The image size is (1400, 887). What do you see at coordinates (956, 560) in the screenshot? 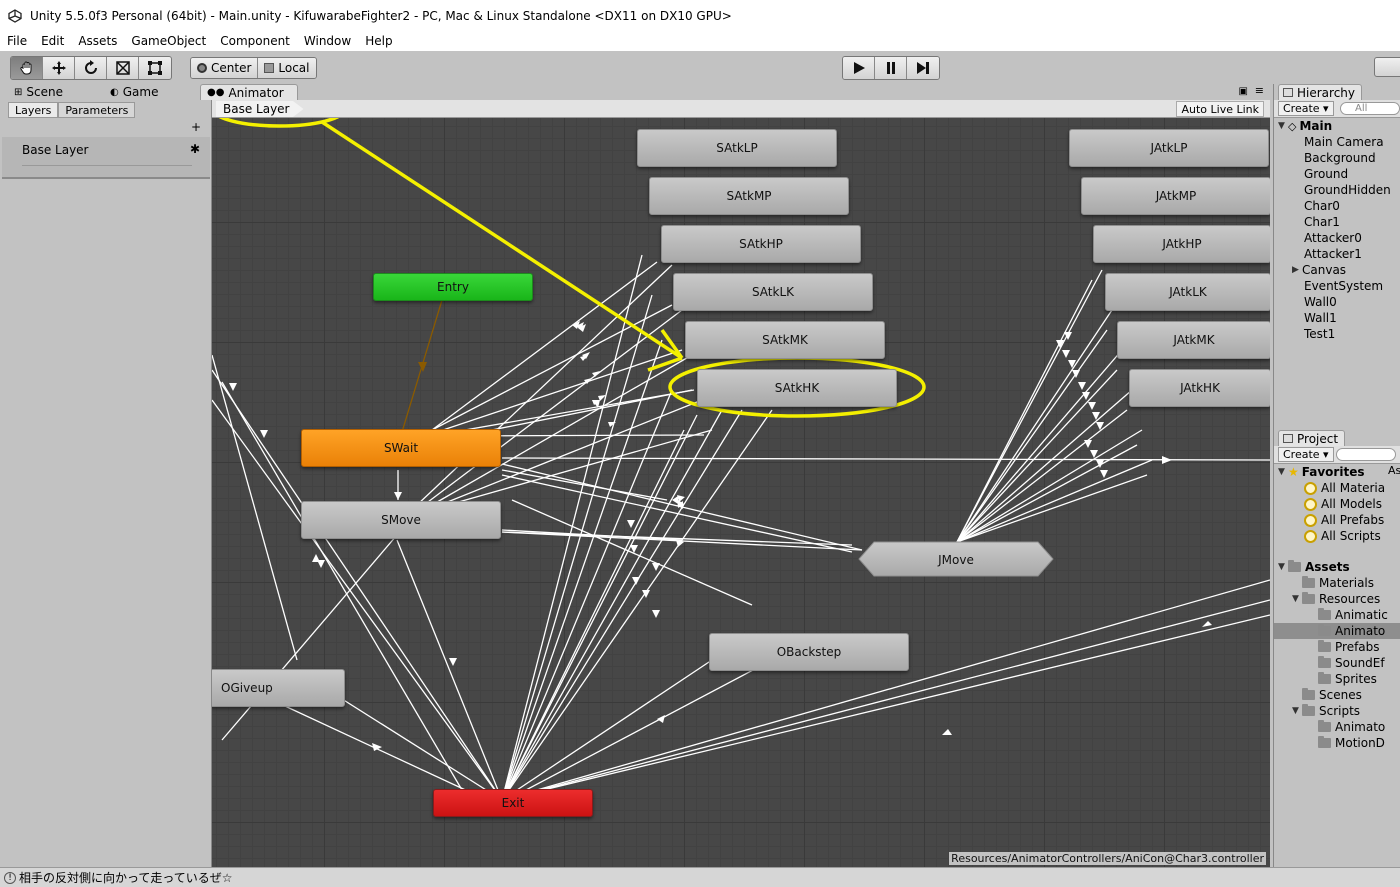
I see `state-jmove: JMove` at bounding box center [956, 560].